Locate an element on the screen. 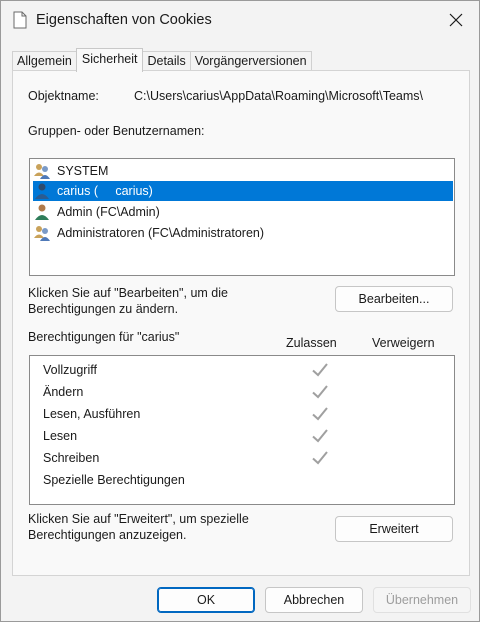 This screenshot has width=480, height=622. close-icon is located at coordinates (456, 20).